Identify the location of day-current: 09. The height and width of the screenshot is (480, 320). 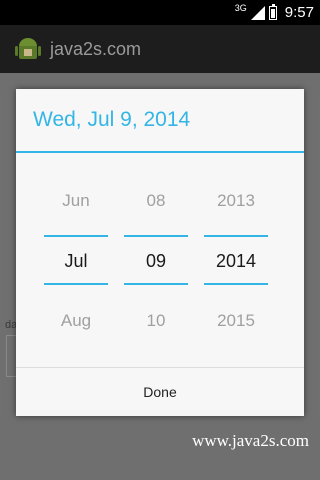
(156, 261).